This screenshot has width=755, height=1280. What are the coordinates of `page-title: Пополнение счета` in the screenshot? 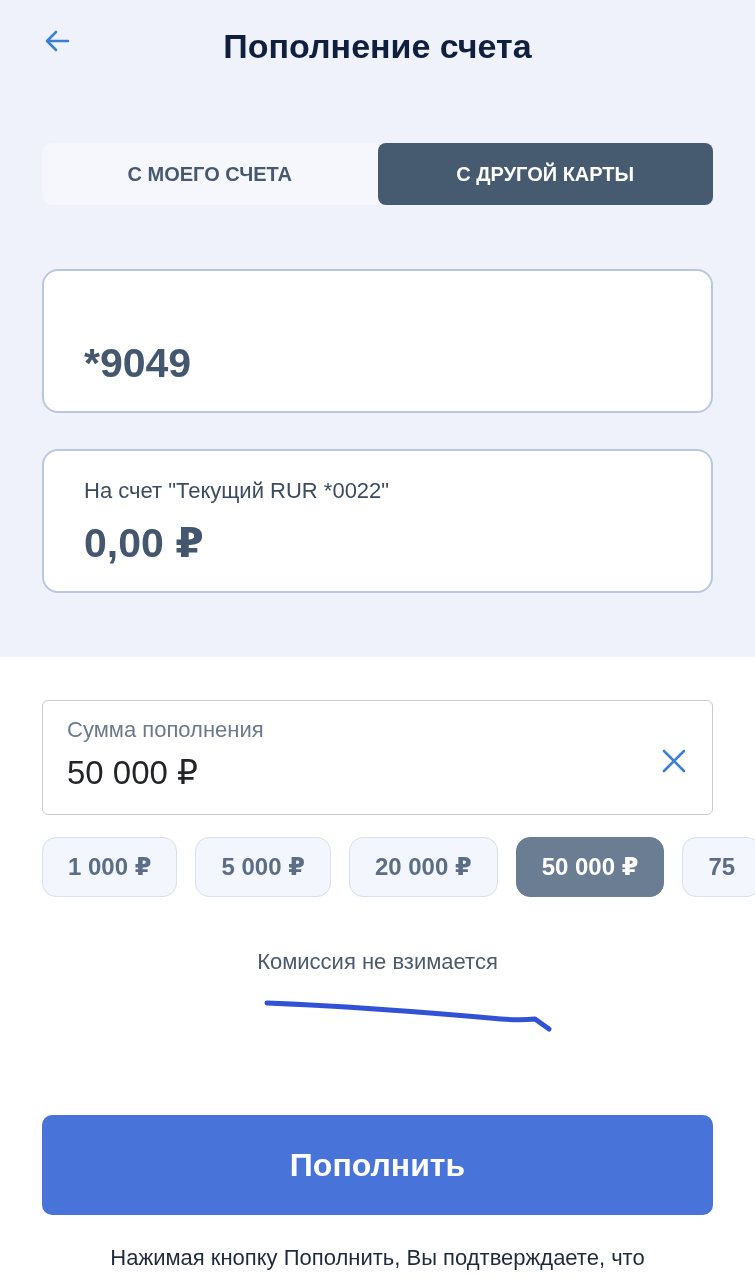 It's located at (377, 46).